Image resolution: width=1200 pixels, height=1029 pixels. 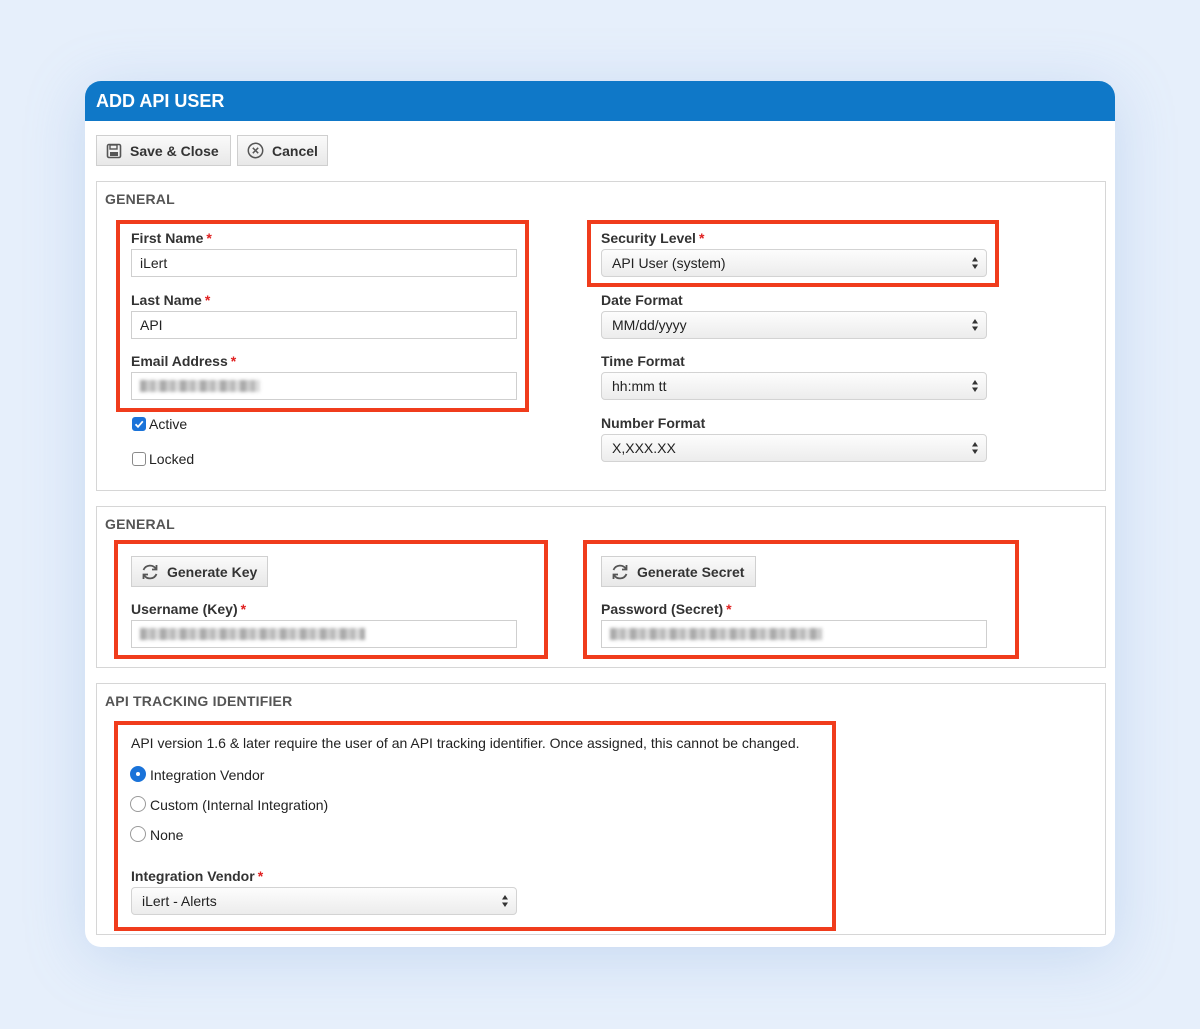 I want to click on integration-vendor-select: iLert - Alerts, so click(x=324, y=901).